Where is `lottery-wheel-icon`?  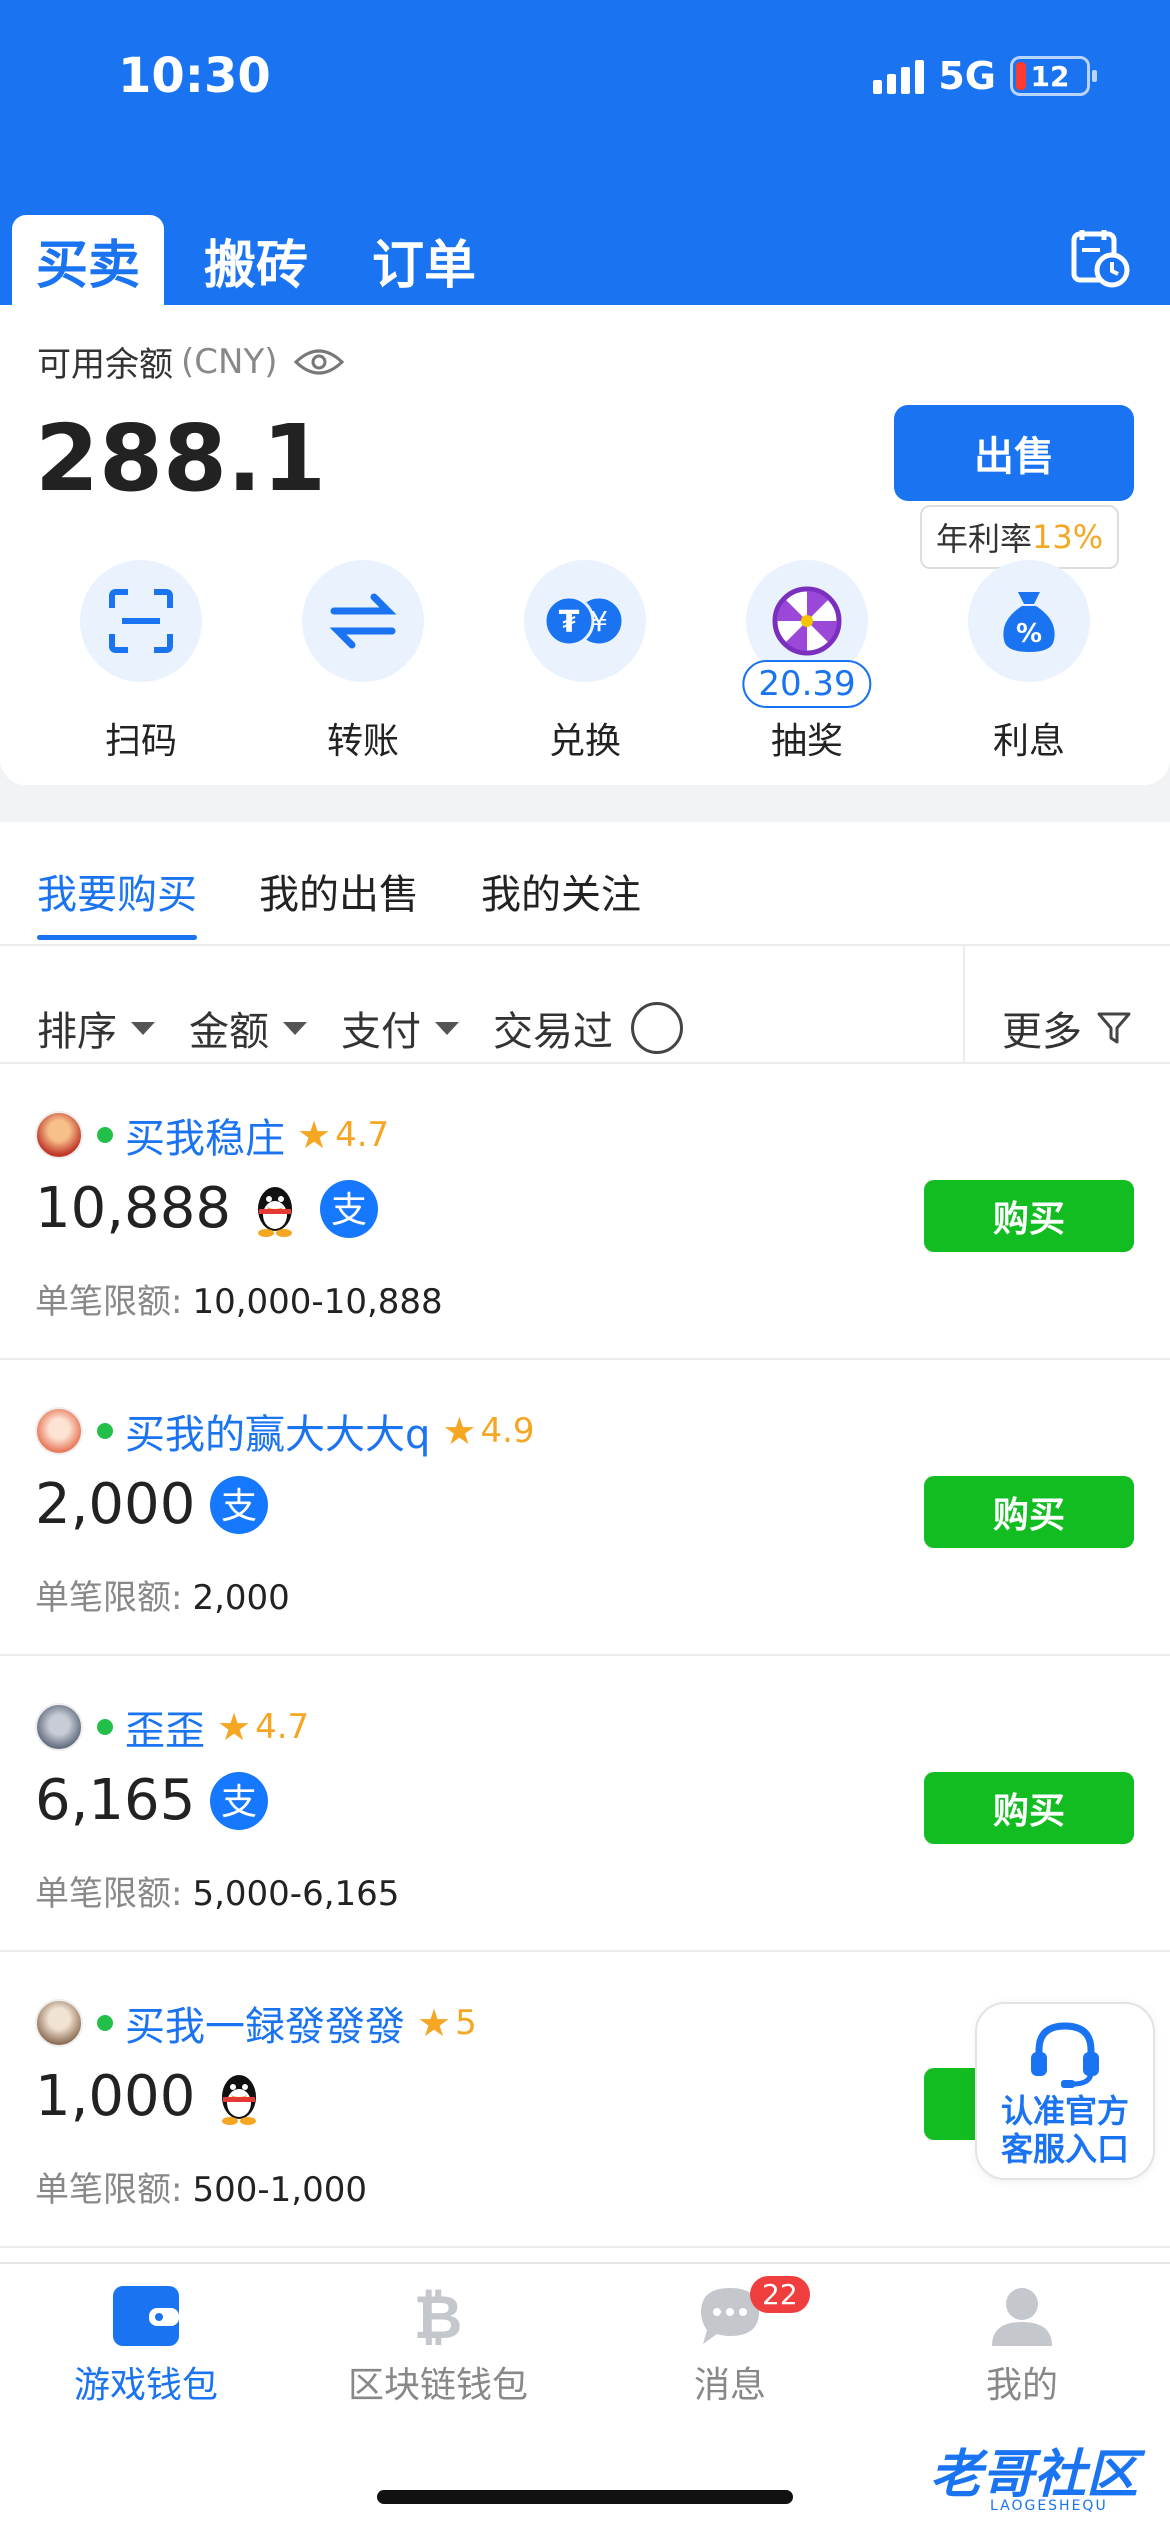 lottery-wheel-icon is located at coordinates (807, 621).